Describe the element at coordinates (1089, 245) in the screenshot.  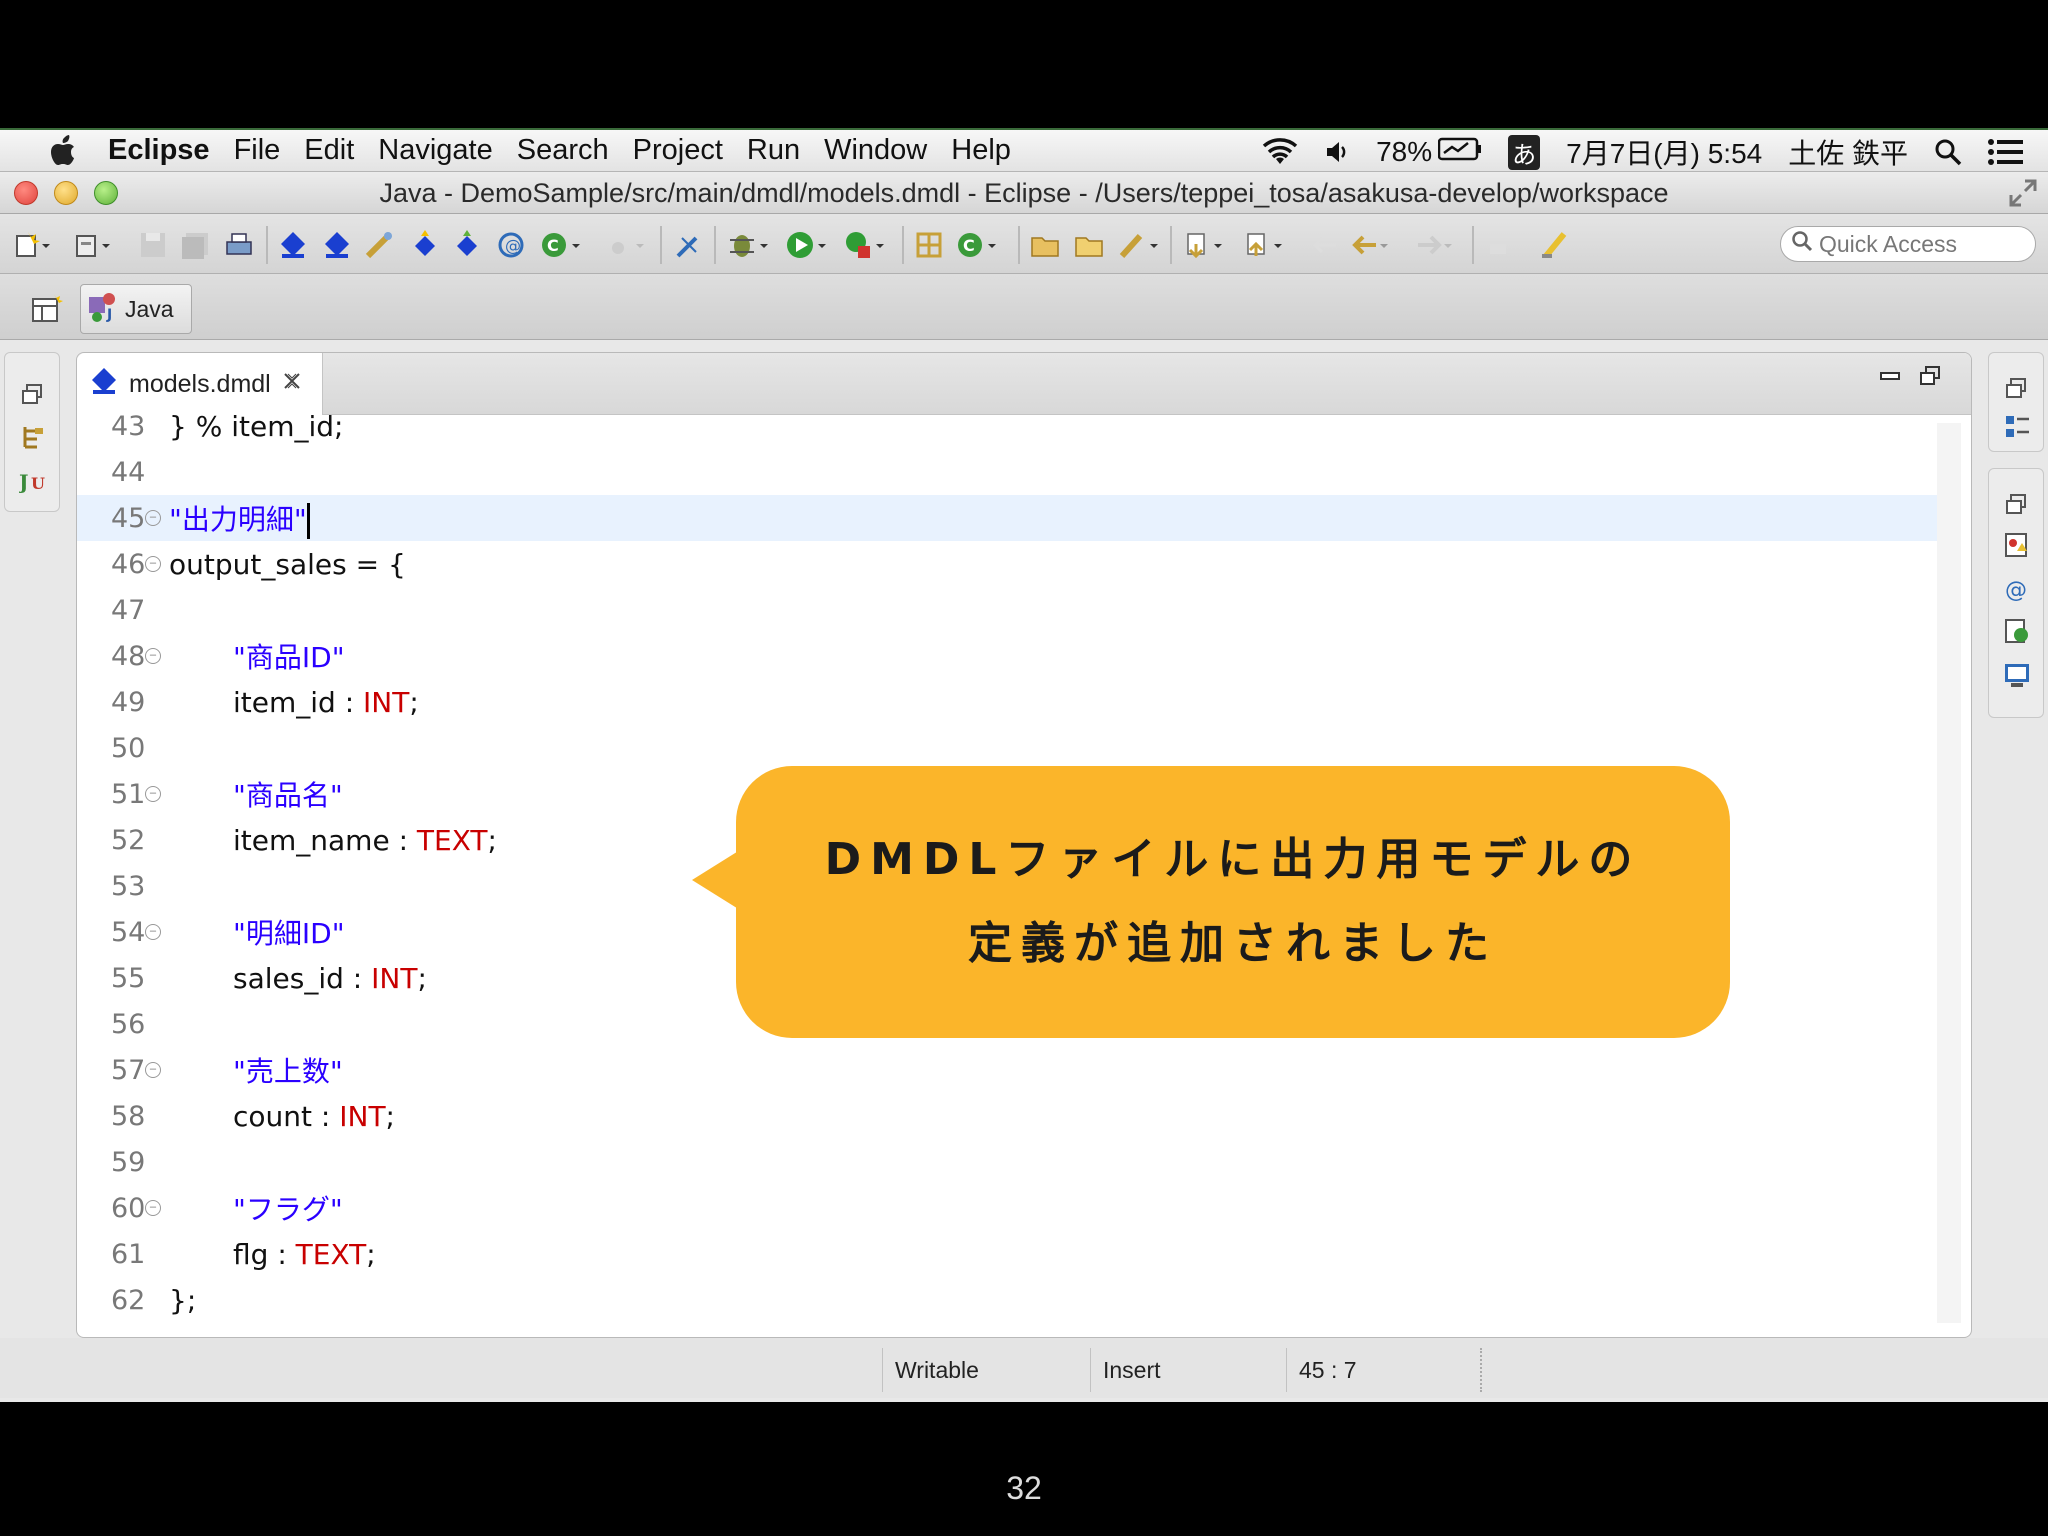
I see `open-file-icon` at that location.